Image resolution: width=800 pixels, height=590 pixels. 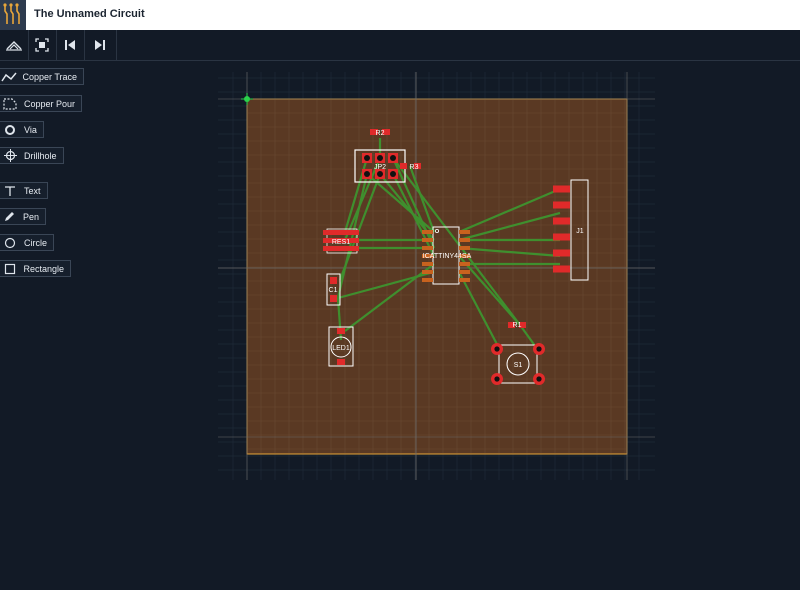 I want to click on fit-view-icon, so click(x=42, y=45).